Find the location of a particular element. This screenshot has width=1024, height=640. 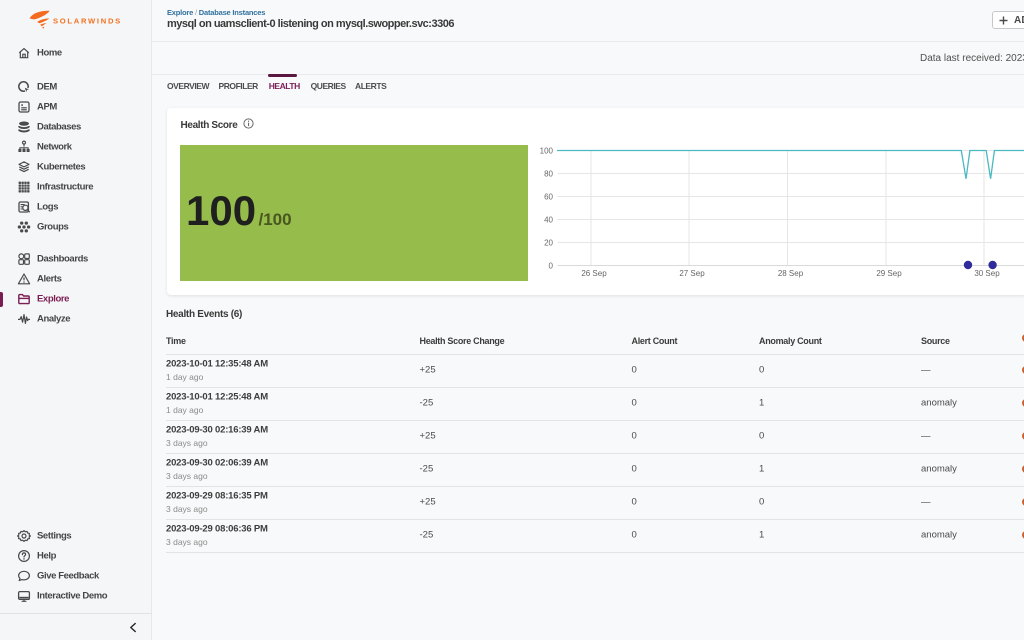

svg-text: 80 is located at coordinates (548, 174).